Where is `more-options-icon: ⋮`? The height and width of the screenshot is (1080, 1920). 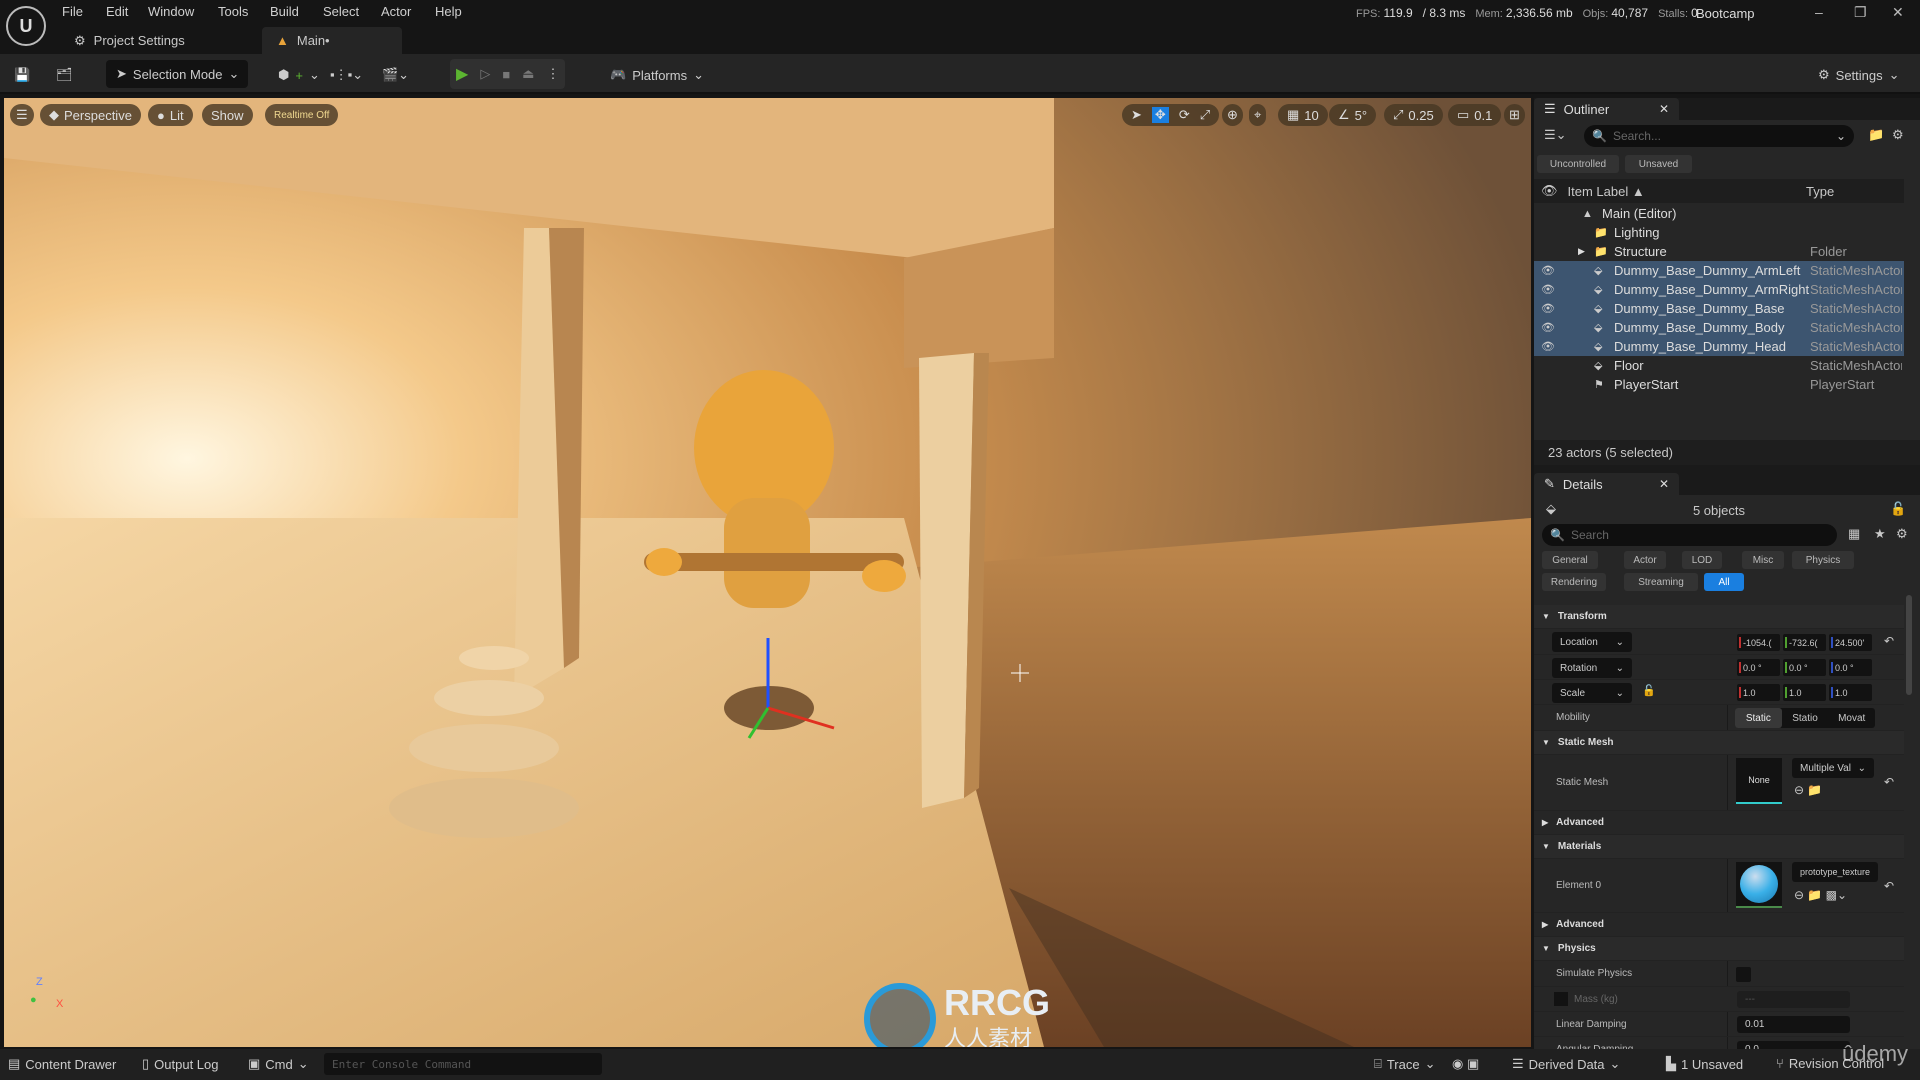 more-options-icon: ⋮ is located at coordinates (552, 74).